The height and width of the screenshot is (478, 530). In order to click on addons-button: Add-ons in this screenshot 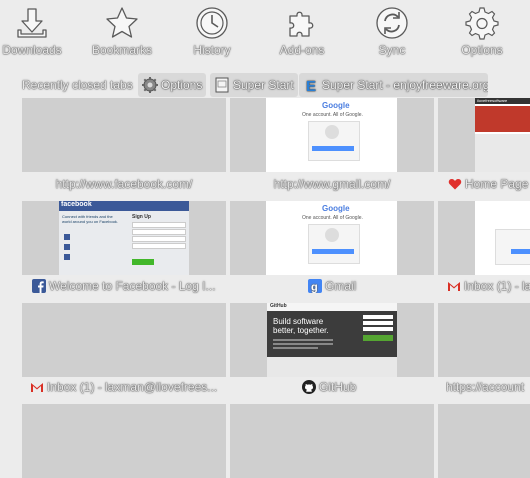, I will do `click(302, 33)`.